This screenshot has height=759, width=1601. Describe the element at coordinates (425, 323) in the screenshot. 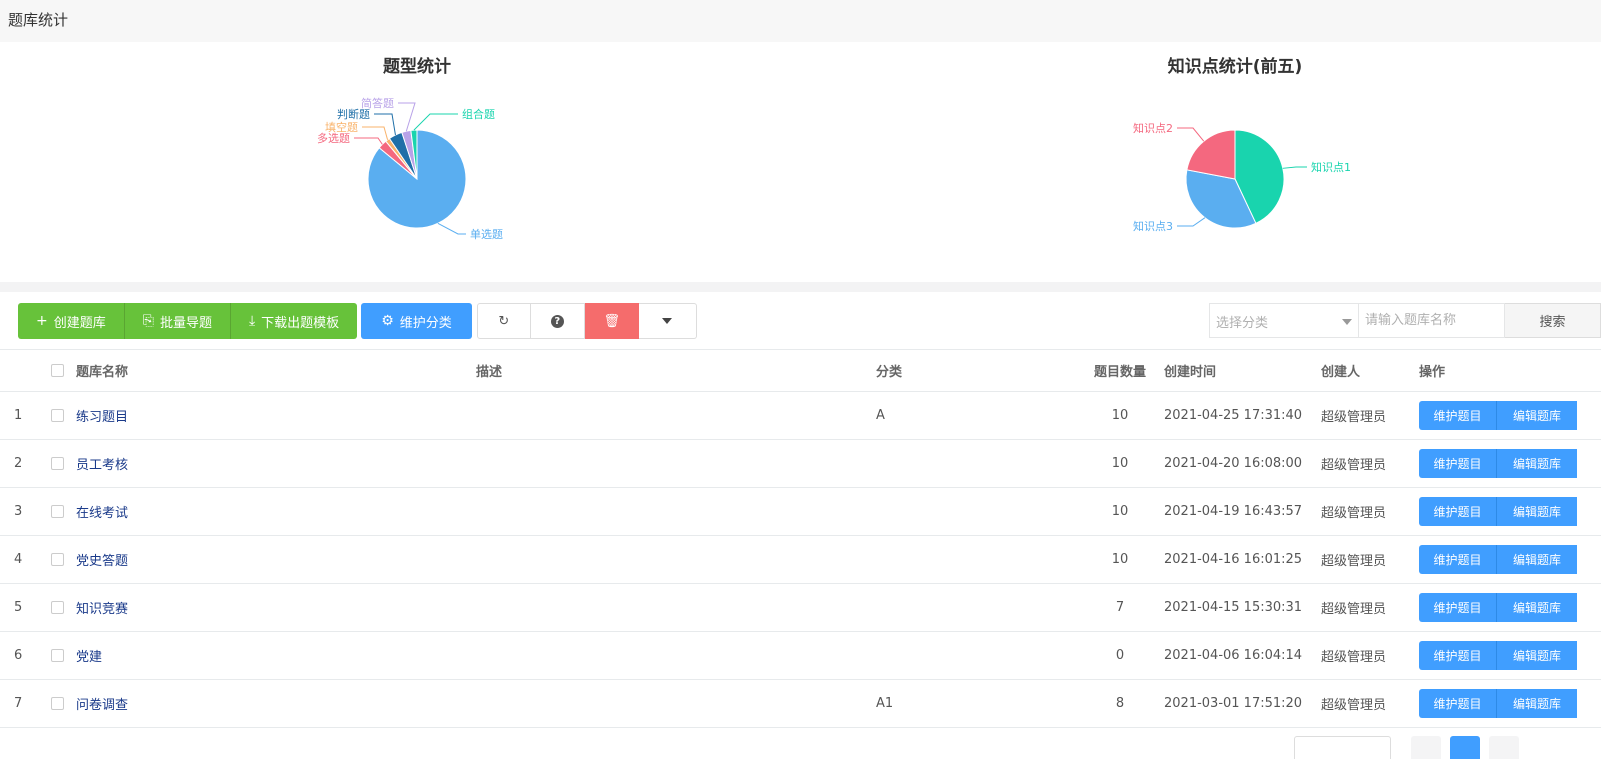

I see `maintain-categories-label: 维护分类` at that location.